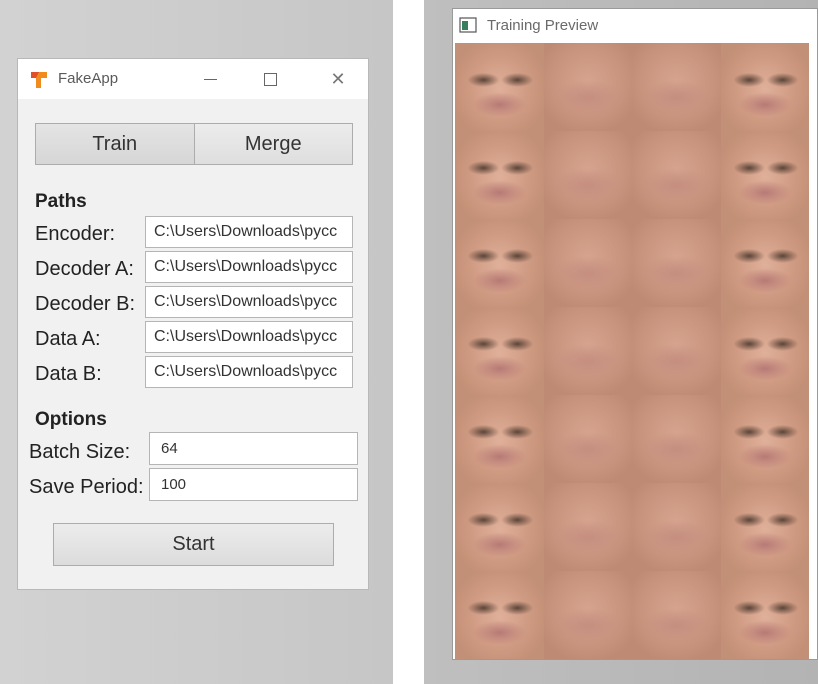 The image size is (818, 684). What do you see at coordinates (88, 78) in the screenshot?
I see `window-title: FakeApp` at bounding box center [88, 78].